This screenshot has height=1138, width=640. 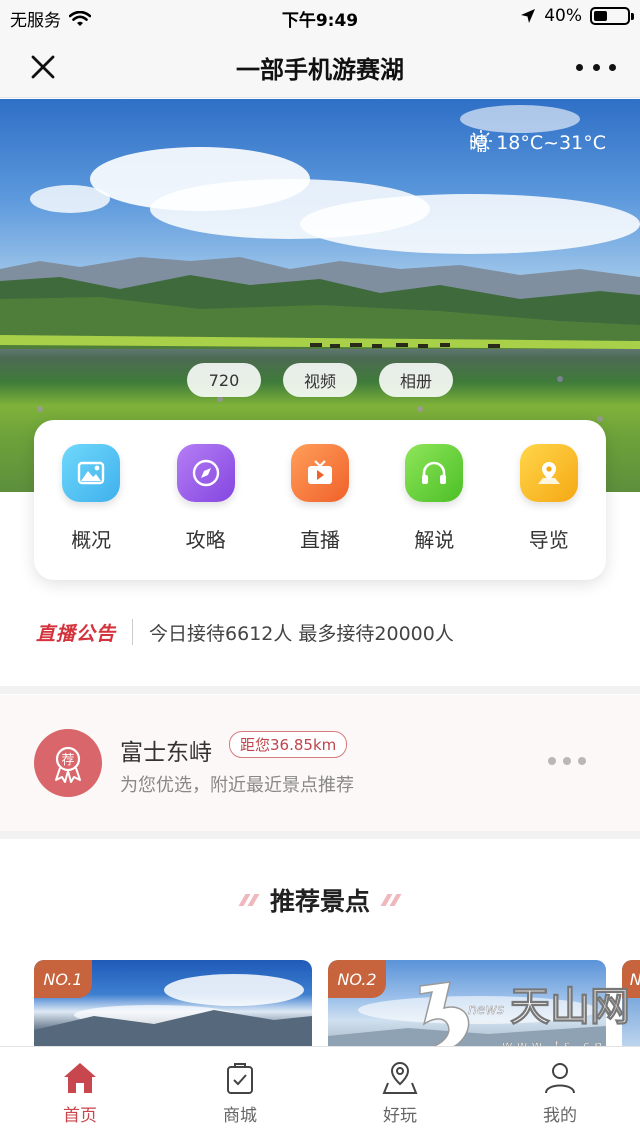 What do you see at coordinates (288, 744) in the screenshot?
I see `distance-badge: 距您36.85km` at bounding box center [288, 744].